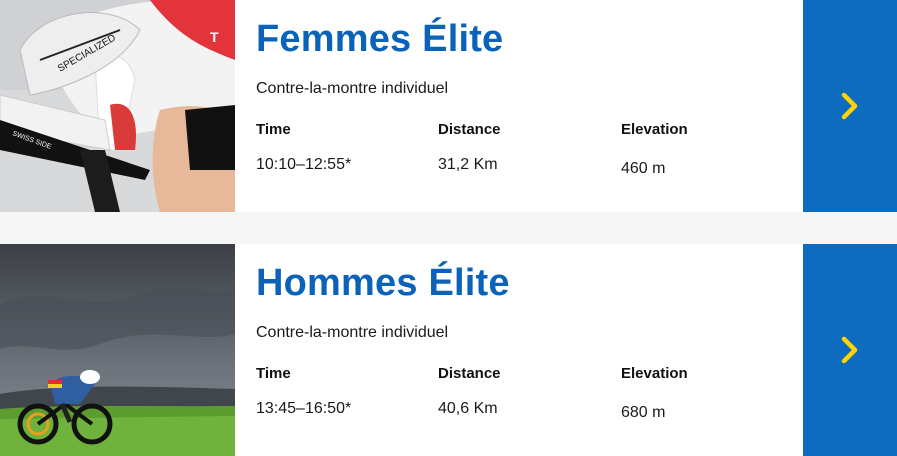 This screenshot has width=897, height=456. Describe the element at coordinates (523, 391) in the screenshot. I see `stat-distance: Distance 40,6 Km` at that location.